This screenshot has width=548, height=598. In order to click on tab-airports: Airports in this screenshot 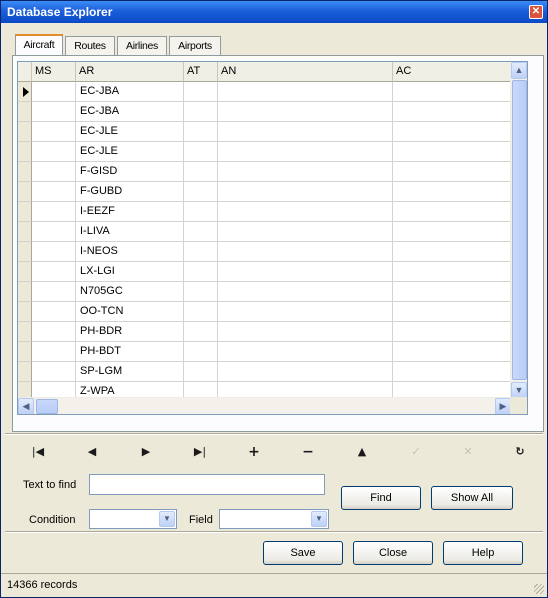, I will do `click(195, 45)`.